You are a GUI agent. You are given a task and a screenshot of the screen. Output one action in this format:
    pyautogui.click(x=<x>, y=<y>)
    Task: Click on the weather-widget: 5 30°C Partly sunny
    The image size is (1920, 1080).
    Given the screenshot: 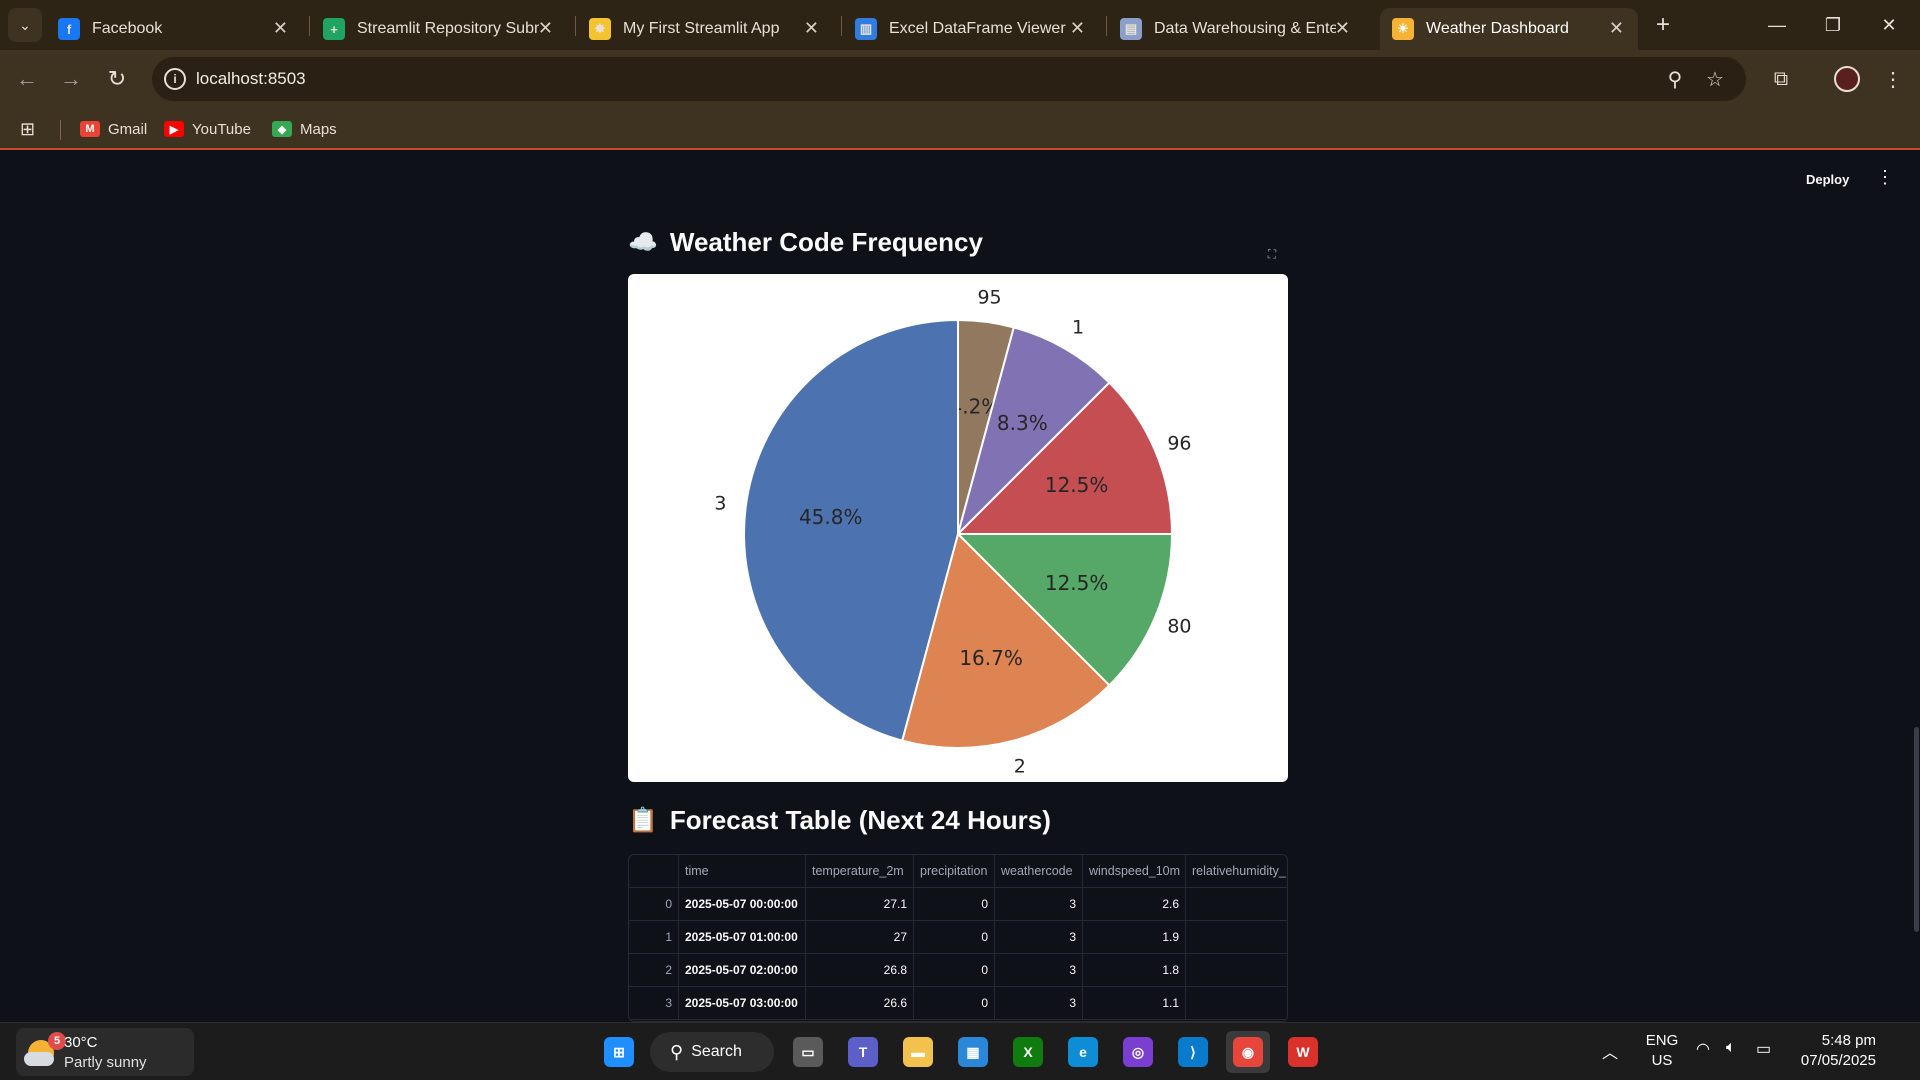 What is the action you would take?
    pyautogui.click(x=105, y=1052)
    